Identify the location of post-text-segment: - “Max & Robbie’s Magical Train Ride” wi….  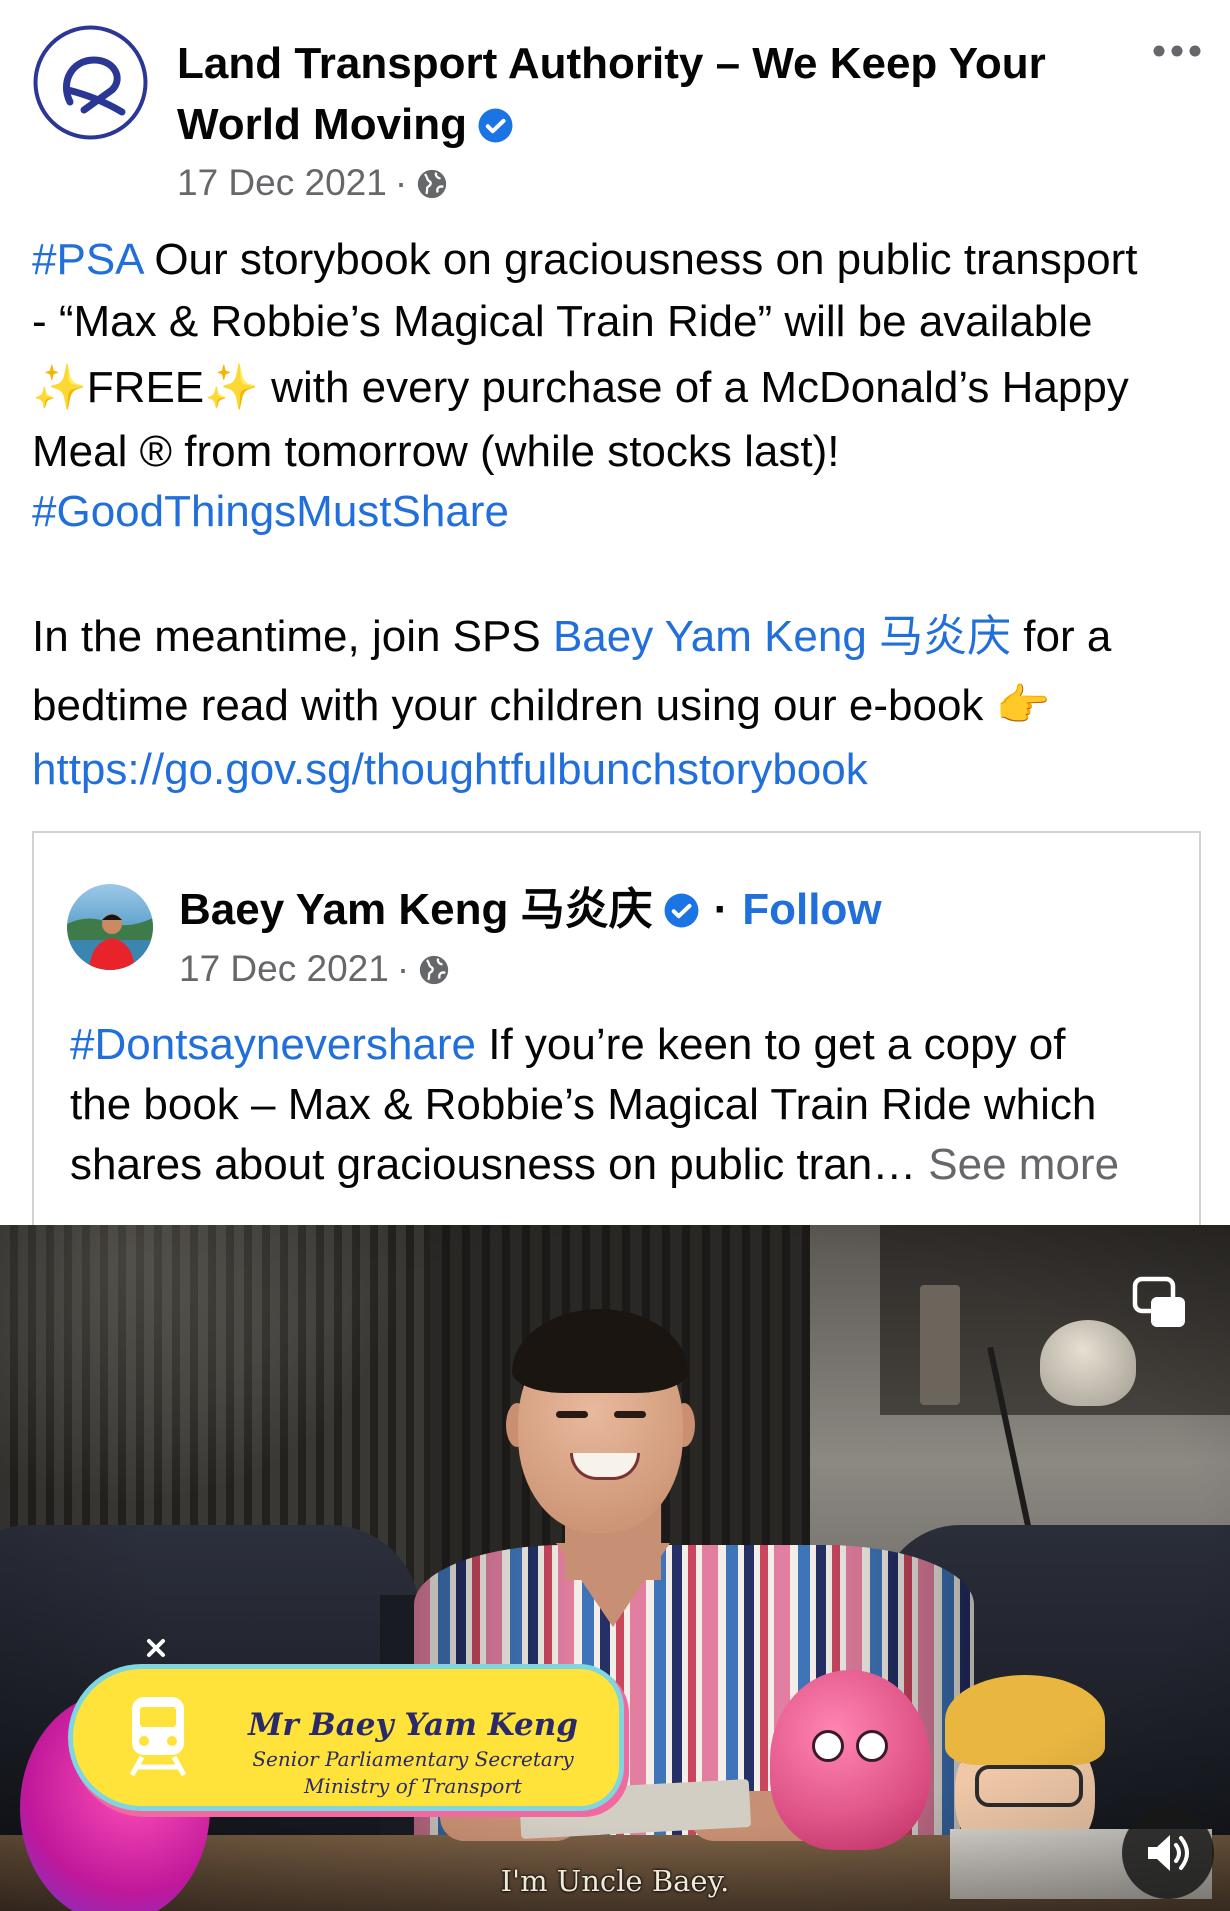
(562, 321).